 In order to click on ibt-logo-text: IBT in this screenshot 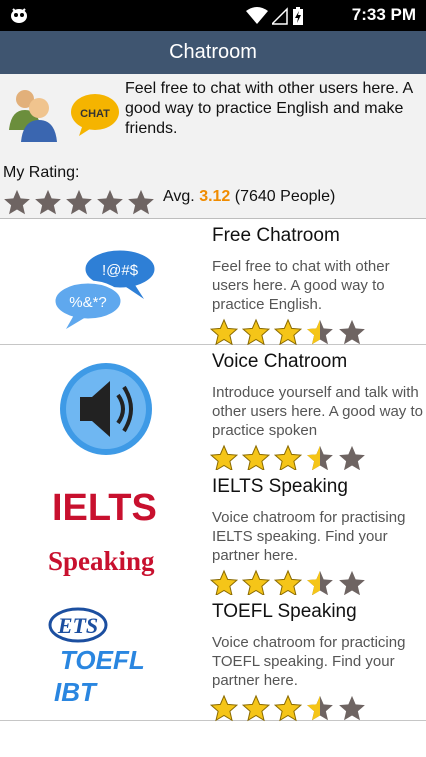, I will do `click(76, 692)`.